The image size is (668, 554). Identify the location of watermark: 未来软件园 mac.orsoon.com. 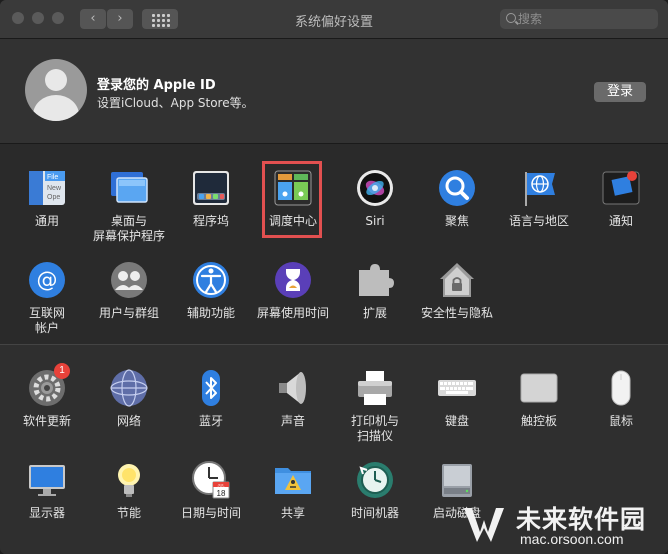
(564, 523).